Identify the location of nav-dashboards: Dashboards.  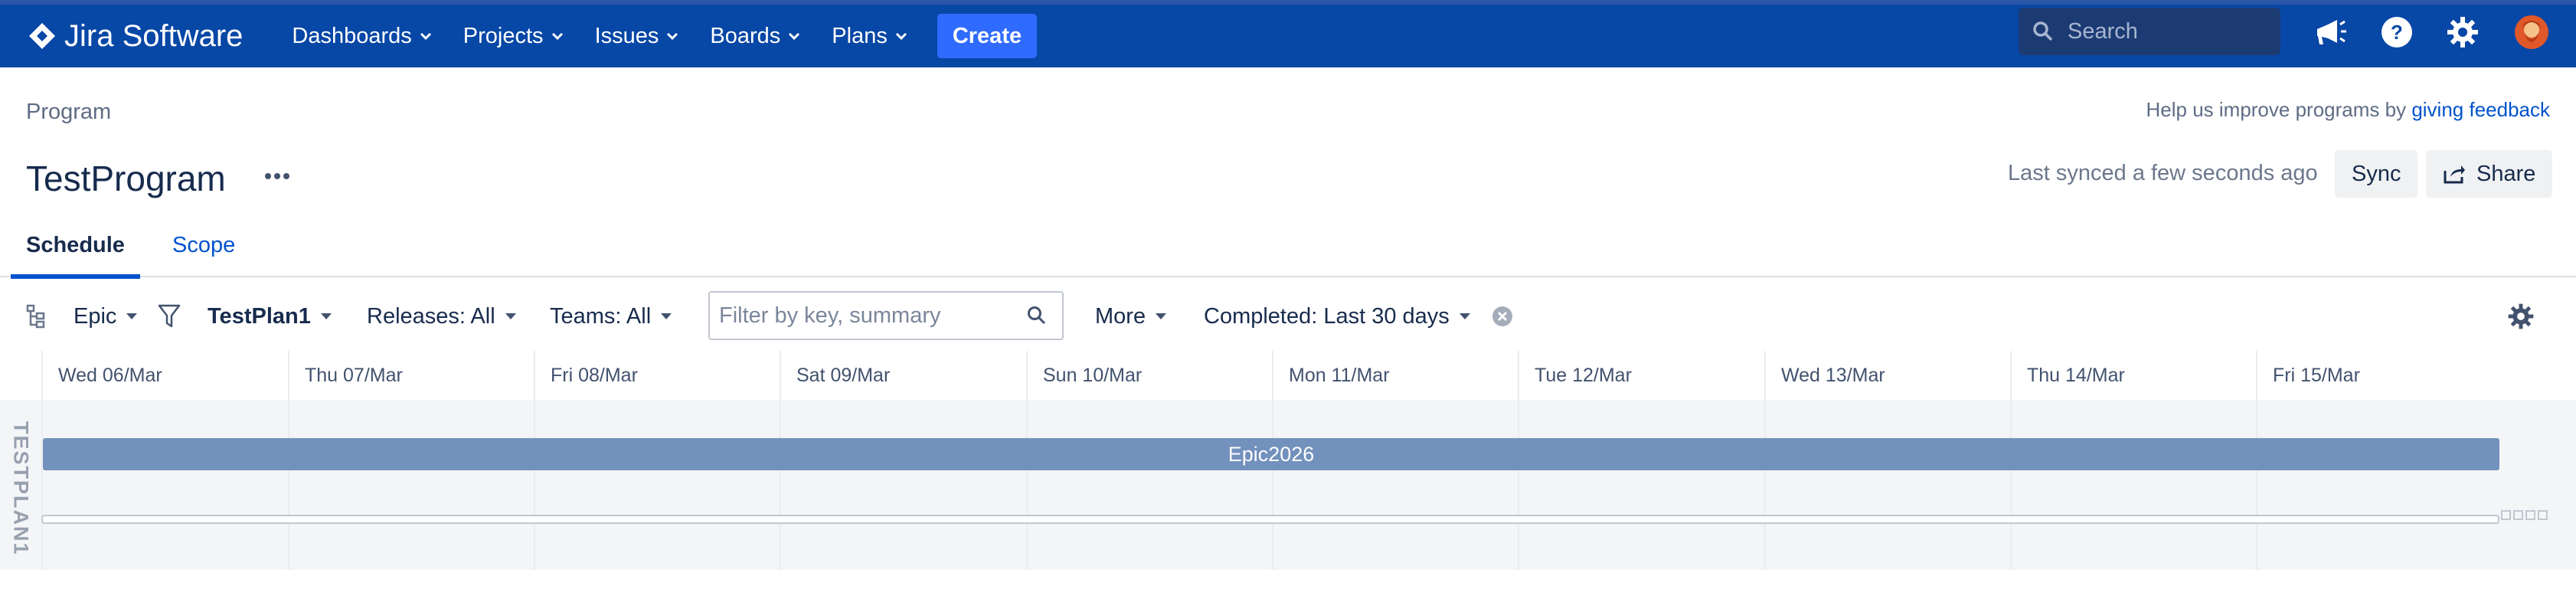
(361, 36).